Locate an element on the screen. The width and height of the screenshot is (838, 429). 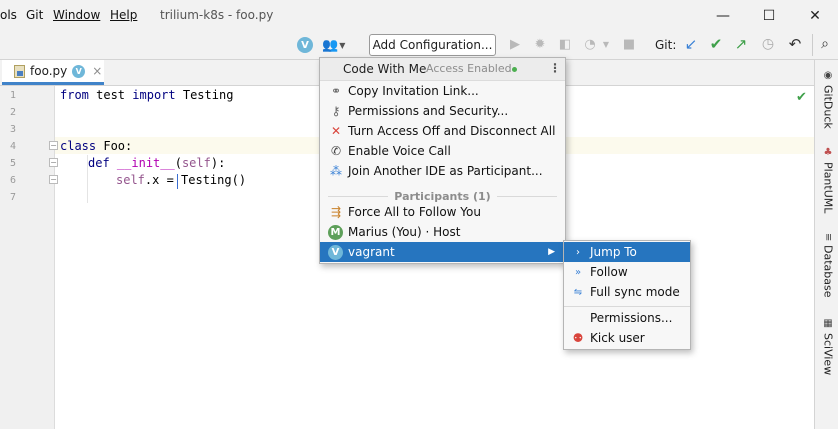
submenu-divider is located at coordinates (627, 306).